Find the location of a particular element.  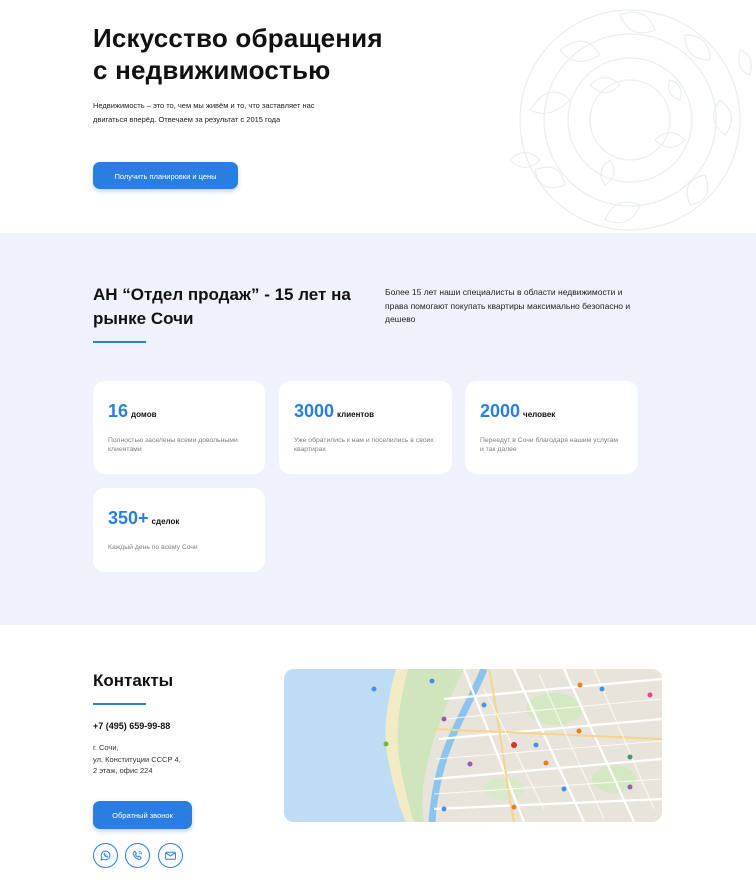

about-title-line1: АН “Отдел продаж” - 15 лет на is located at coordinates (222, 294).